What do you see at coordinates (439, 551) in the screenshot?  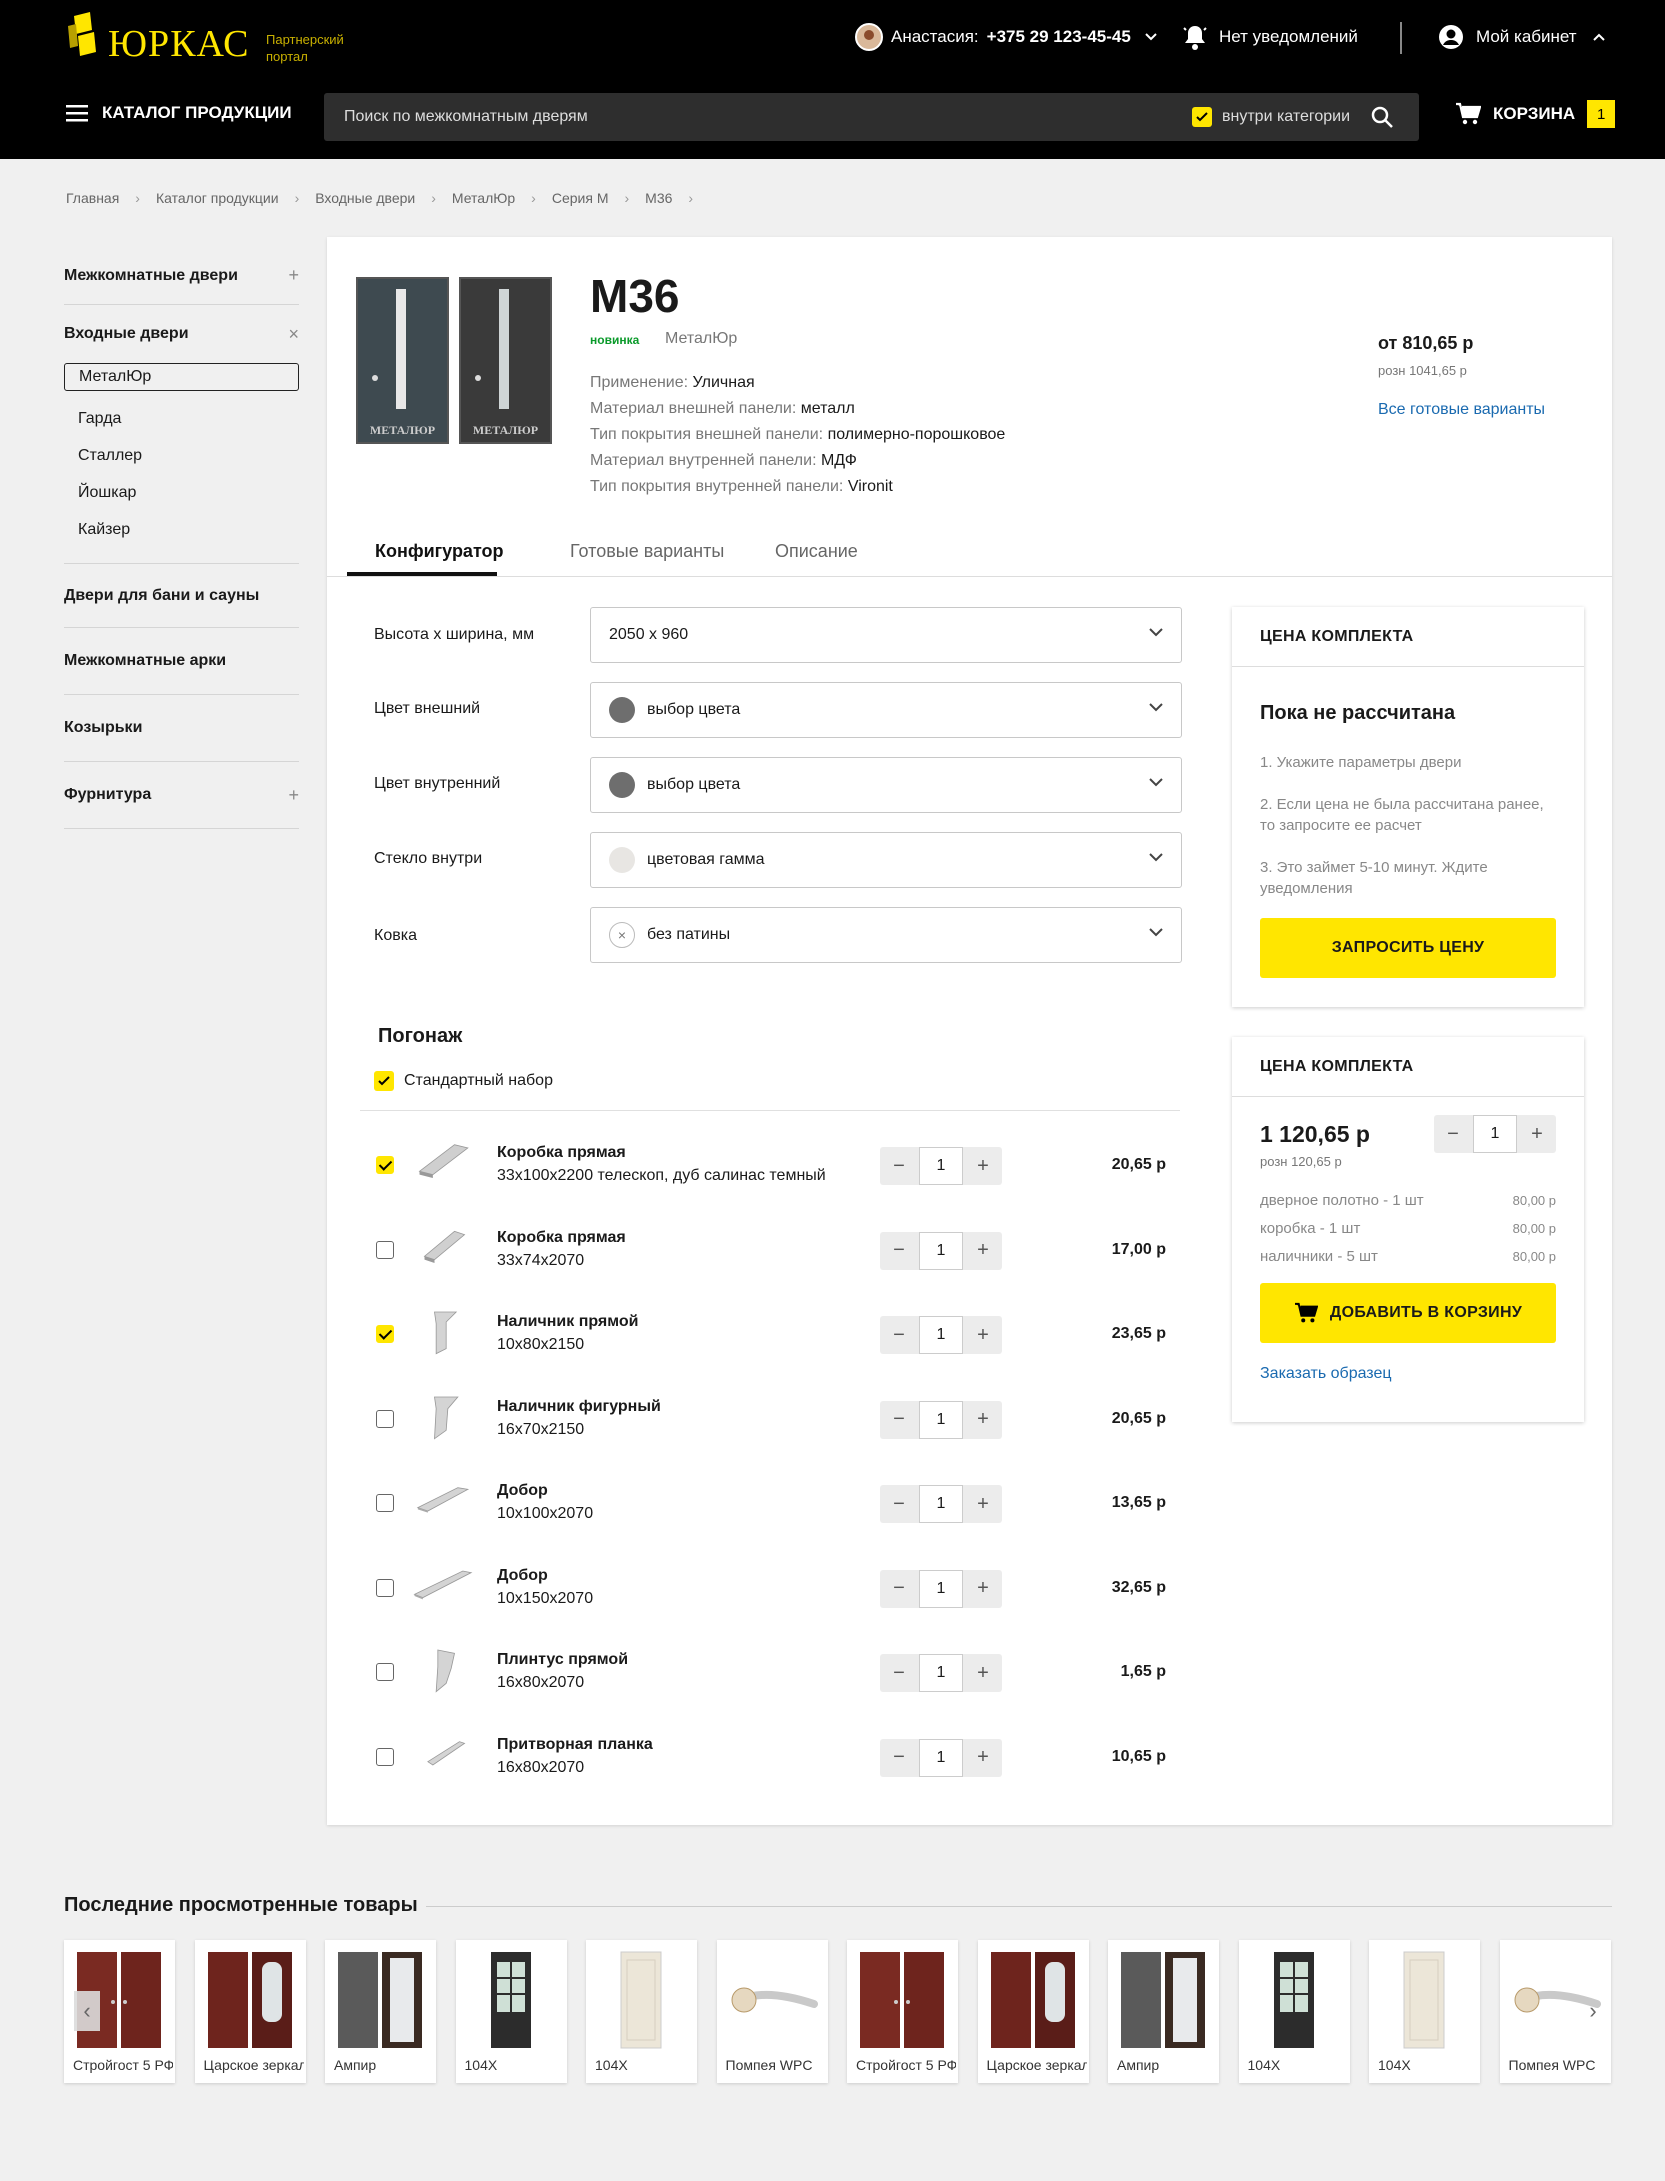 I see `tab-configurator: Конфигуратор` at bounding box center [439, 551].